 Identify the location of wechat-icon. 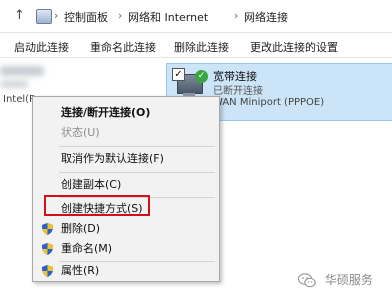
(307, 280).